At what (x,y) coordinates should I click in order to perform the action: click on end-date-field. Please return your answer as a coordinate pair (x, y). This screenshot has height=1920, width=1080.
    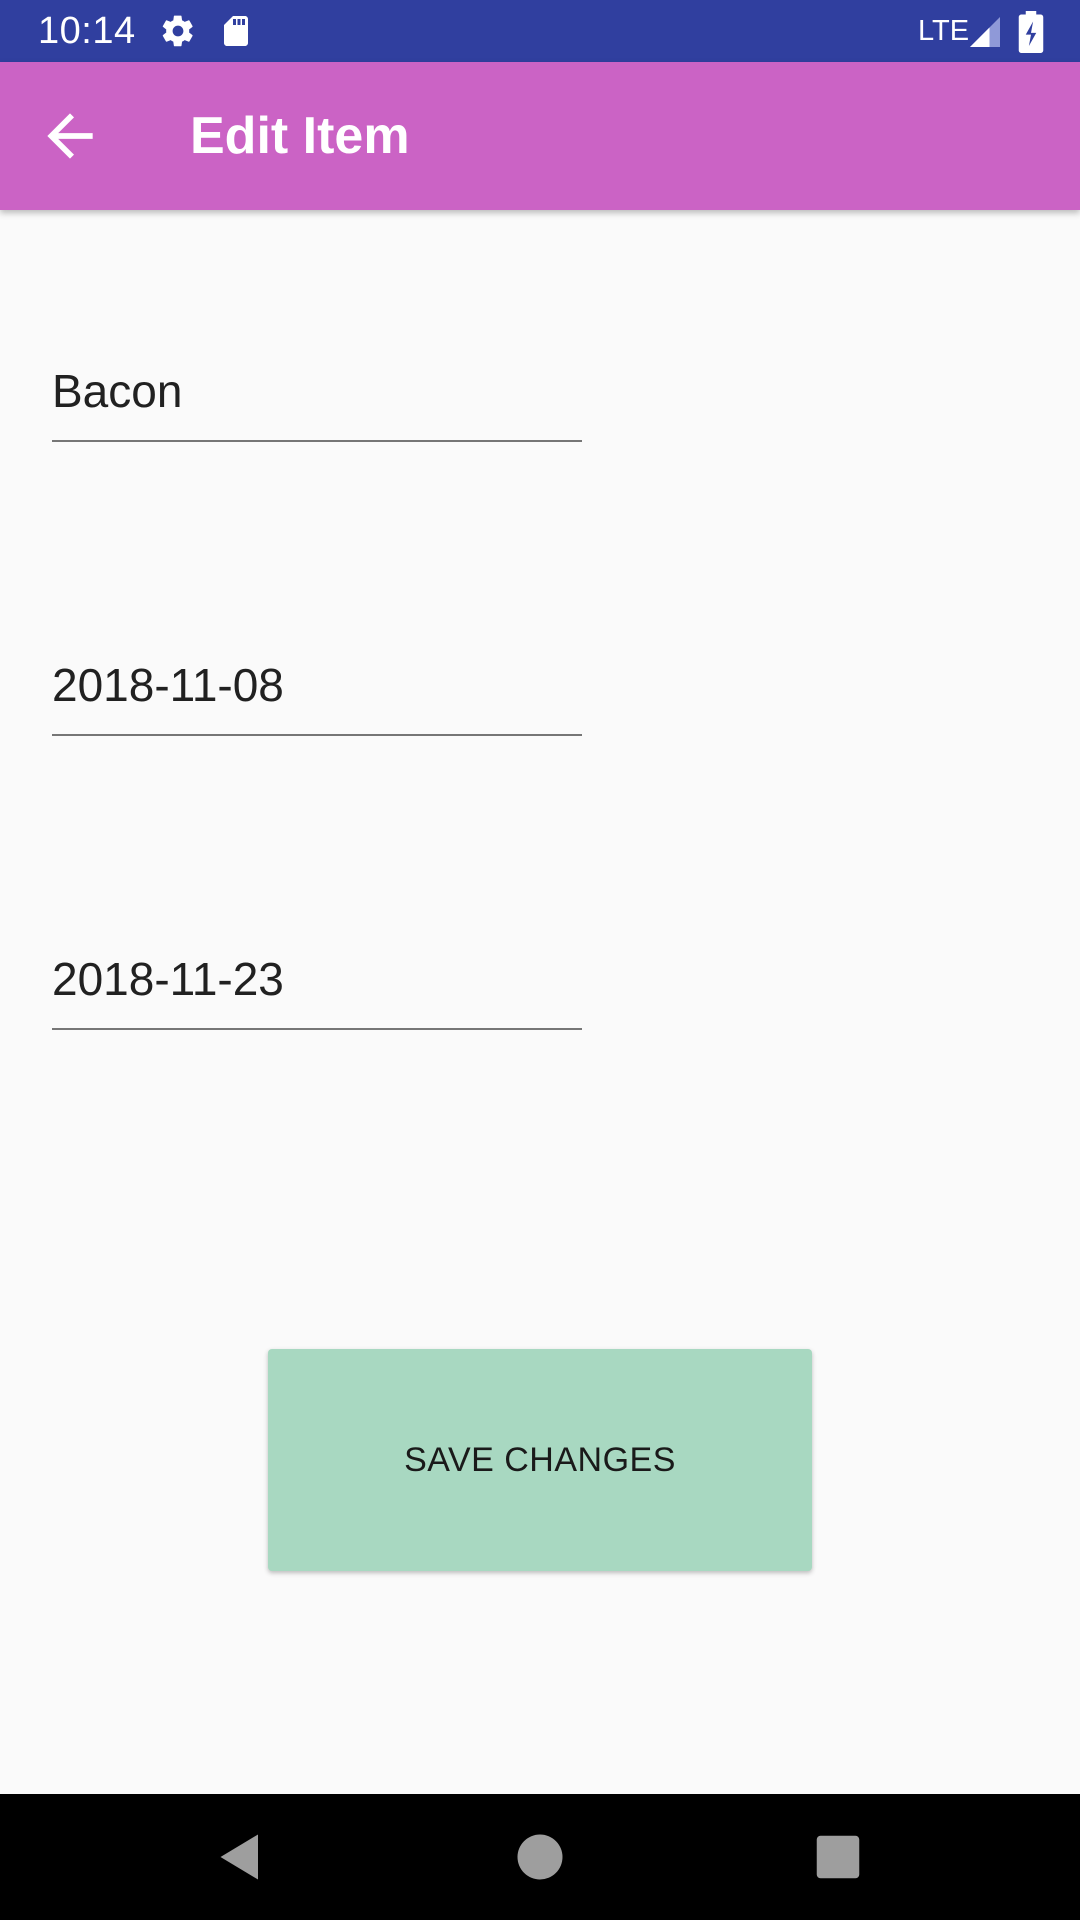
    Looking at the image, I should click on (317, 979).